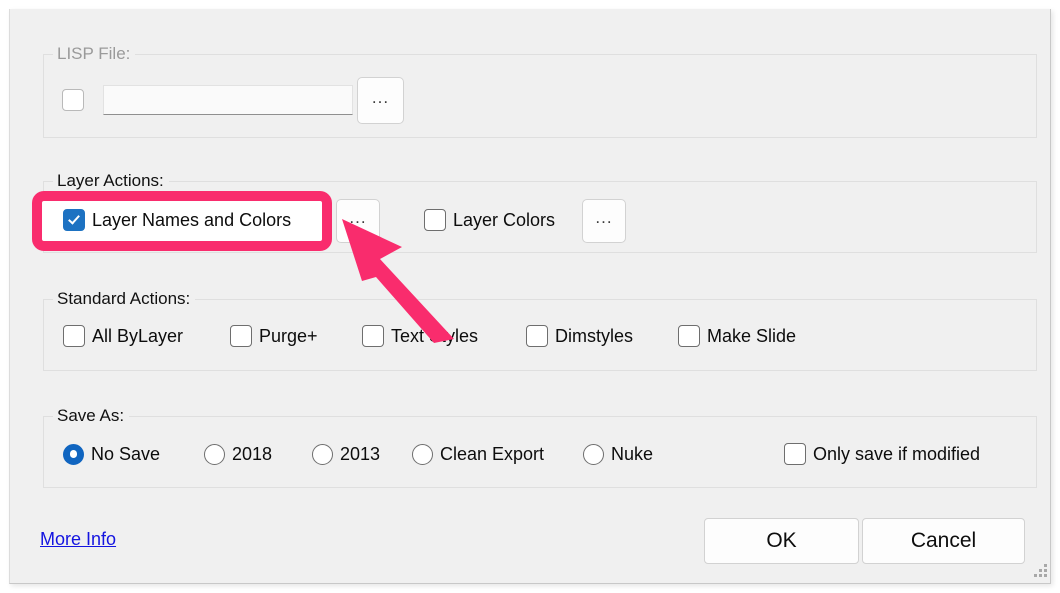  I want to click on clean-export-radio, so click(422, 454).